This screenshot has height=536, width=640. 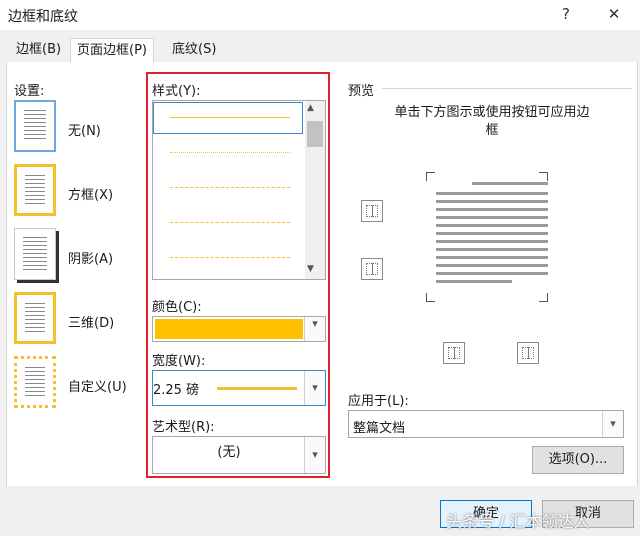 What do you see at coordinates (84, 129) in the screenshot?
I see `setting-none-label: 无(N)` at bounding box center [84, 129].